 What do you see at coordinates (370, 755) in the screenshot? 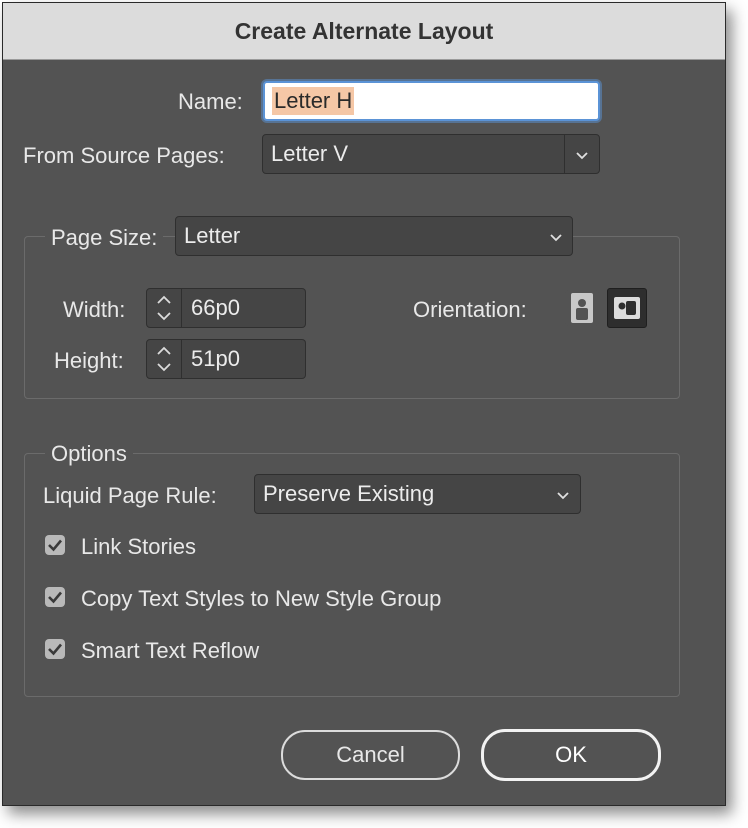
I see `cancel-button: Cancel` at bounding box center [370, 755].